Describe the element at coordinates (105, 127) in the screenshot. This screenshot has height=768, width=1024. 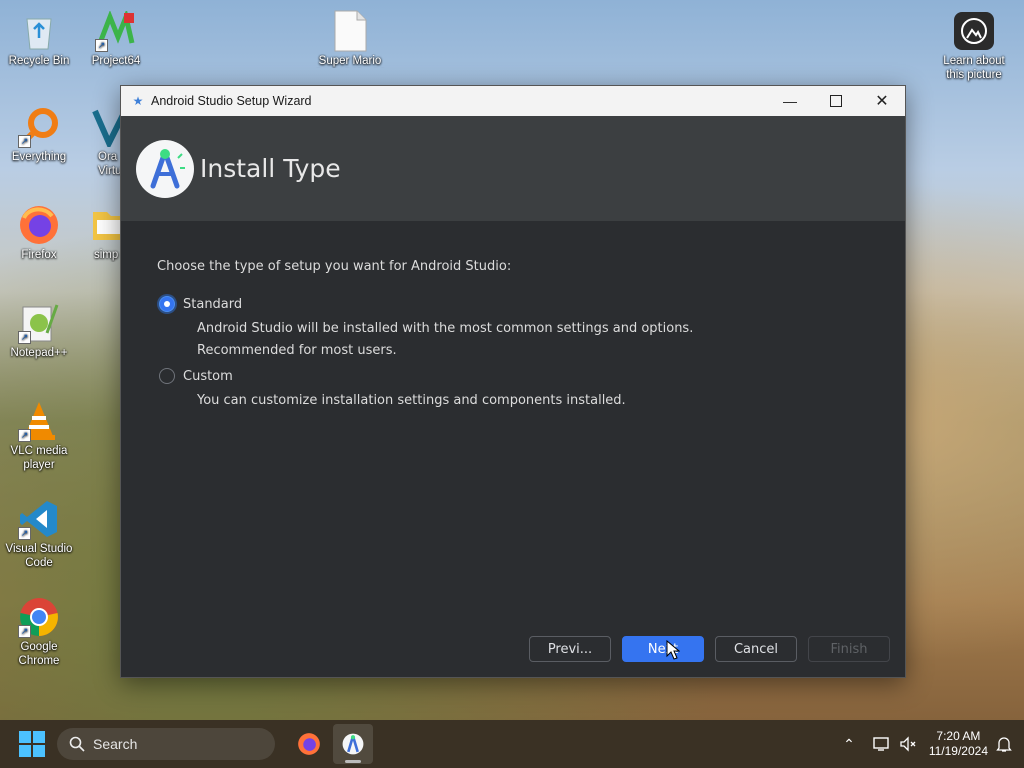
I see `virtualbox-icon` at that location.